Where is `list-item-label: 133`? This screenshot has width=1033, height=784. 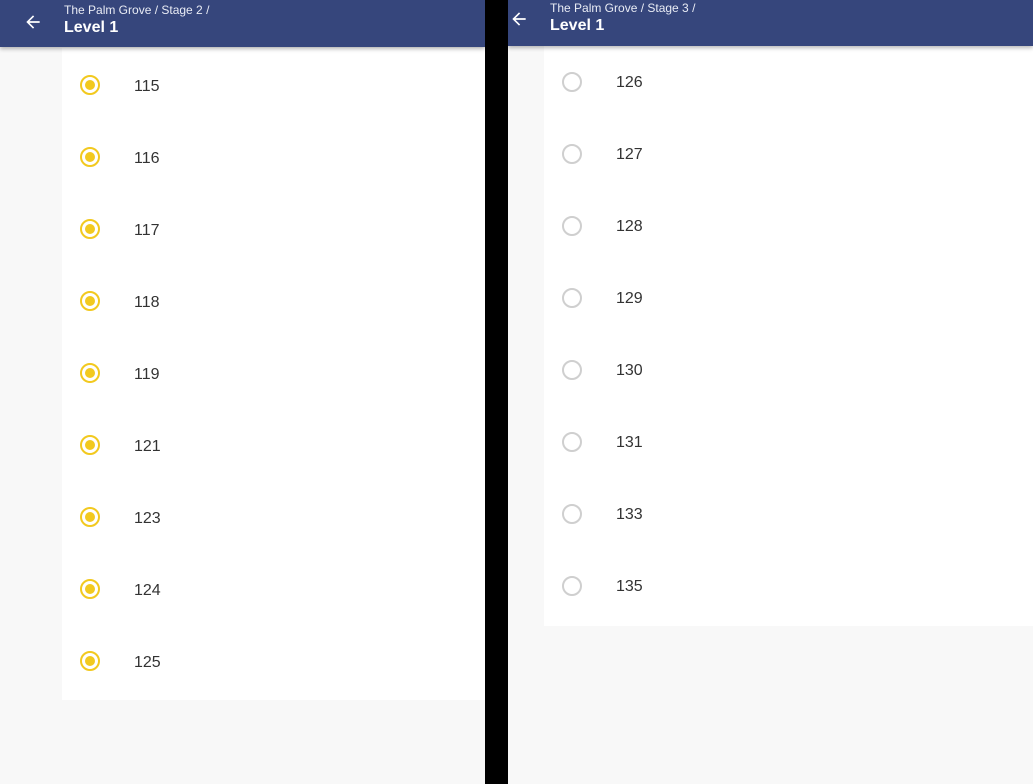 list-item-label: 133 is located at coordinates (629, 514).